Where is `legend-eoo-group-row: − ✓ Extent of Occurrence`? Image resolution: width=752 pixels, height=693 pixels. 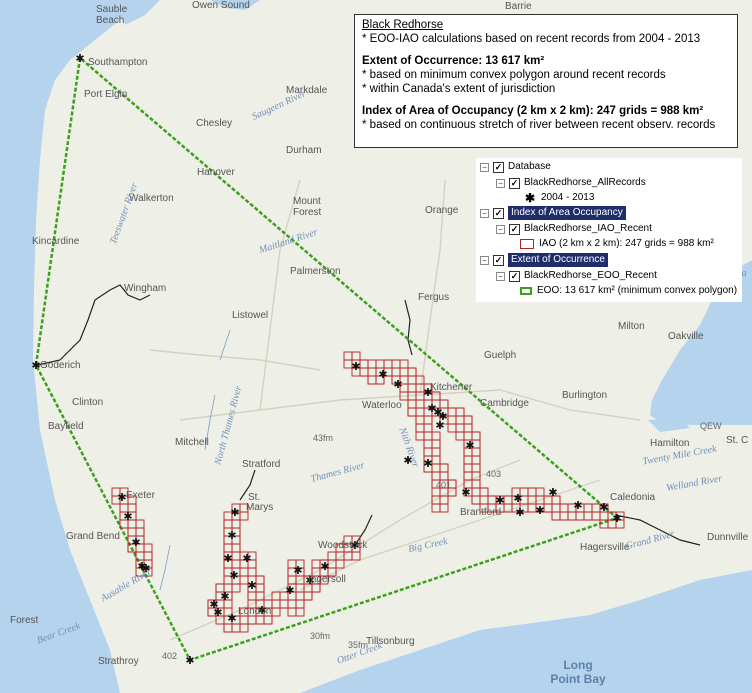
legend-eoo-group-row: − ✓ Extent of Occurrence is located at coordinates (544, 260).